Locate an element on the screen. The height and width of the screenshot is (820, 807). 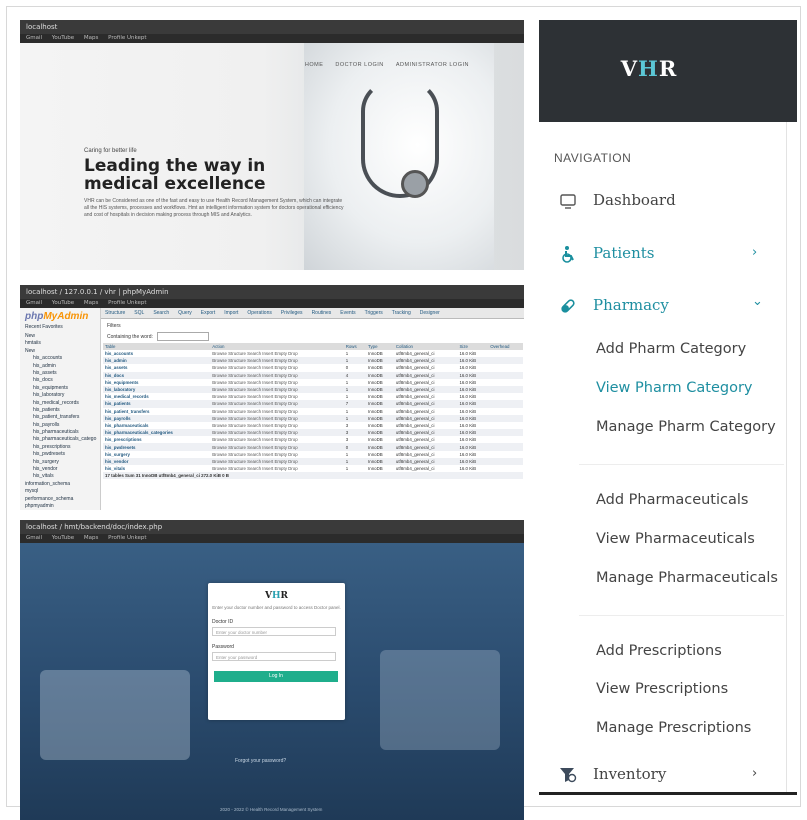
pma-tab: Designer is located at coordinates (430, 313).